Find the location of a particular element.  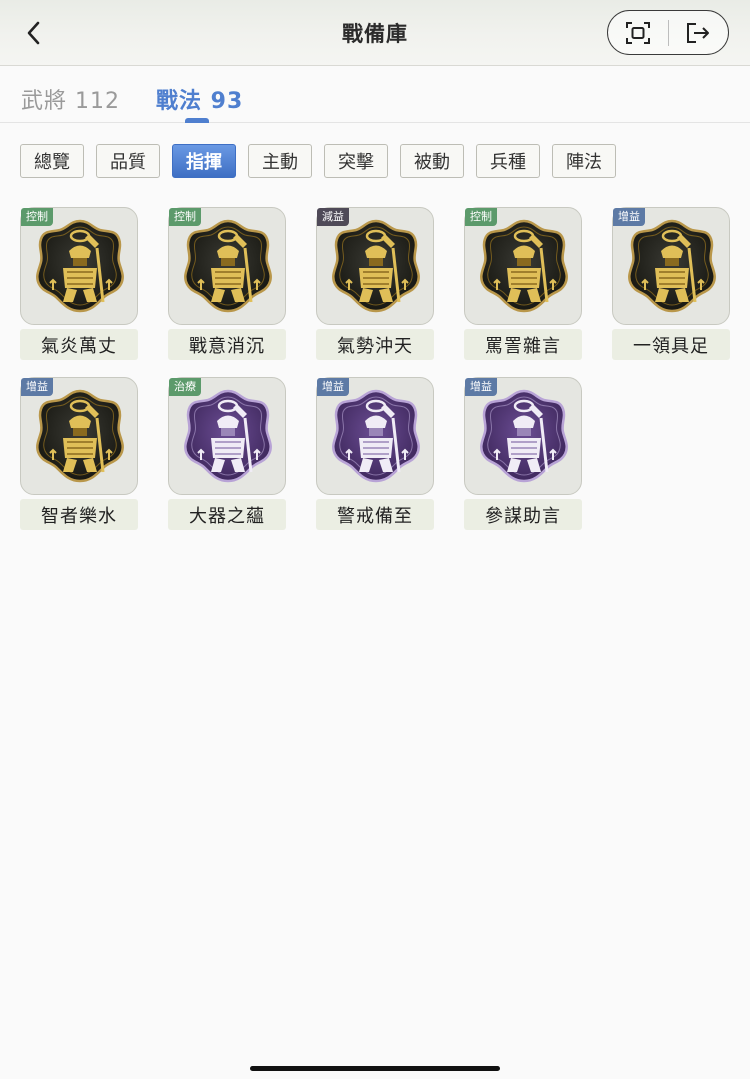

skill-icon-tile: 減益 is located at coordinates (375, 266).